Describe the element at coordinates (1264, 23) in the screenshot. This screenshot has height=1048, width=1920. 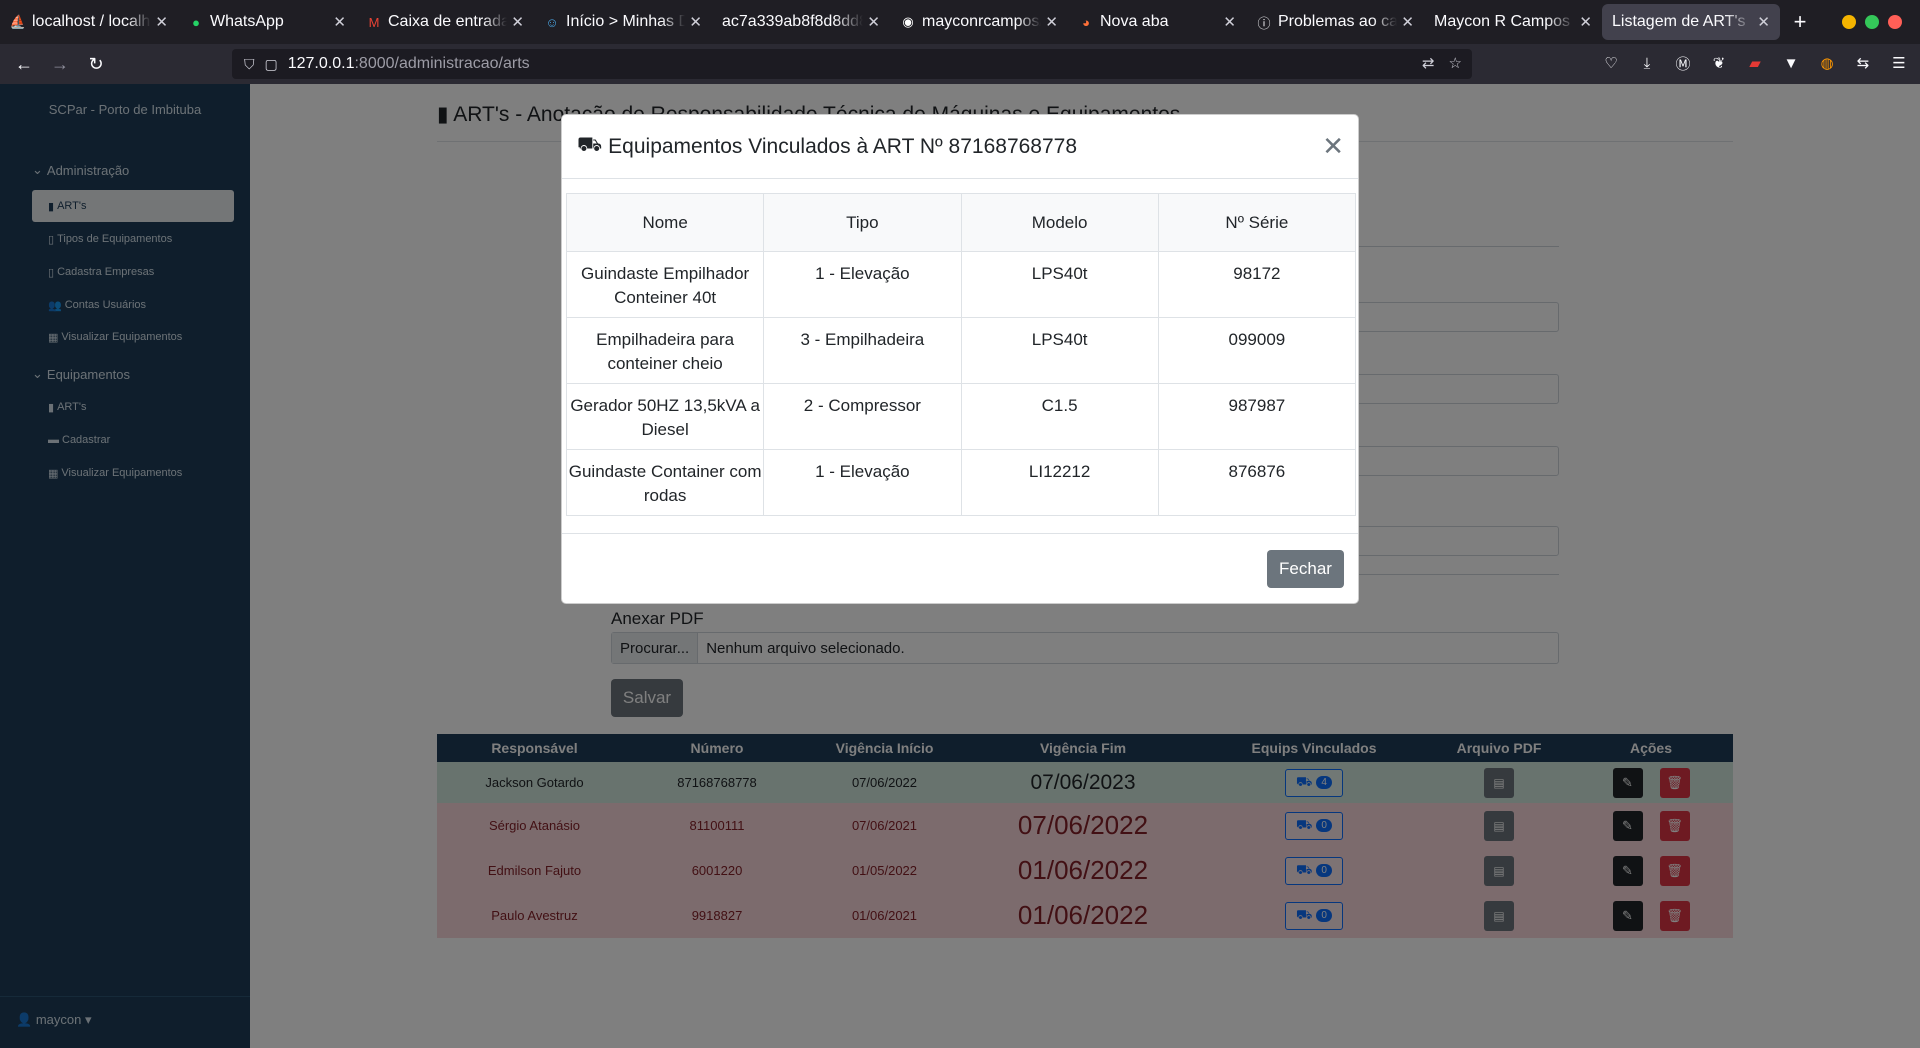
I see `info-icon: ⓘ` at that location.